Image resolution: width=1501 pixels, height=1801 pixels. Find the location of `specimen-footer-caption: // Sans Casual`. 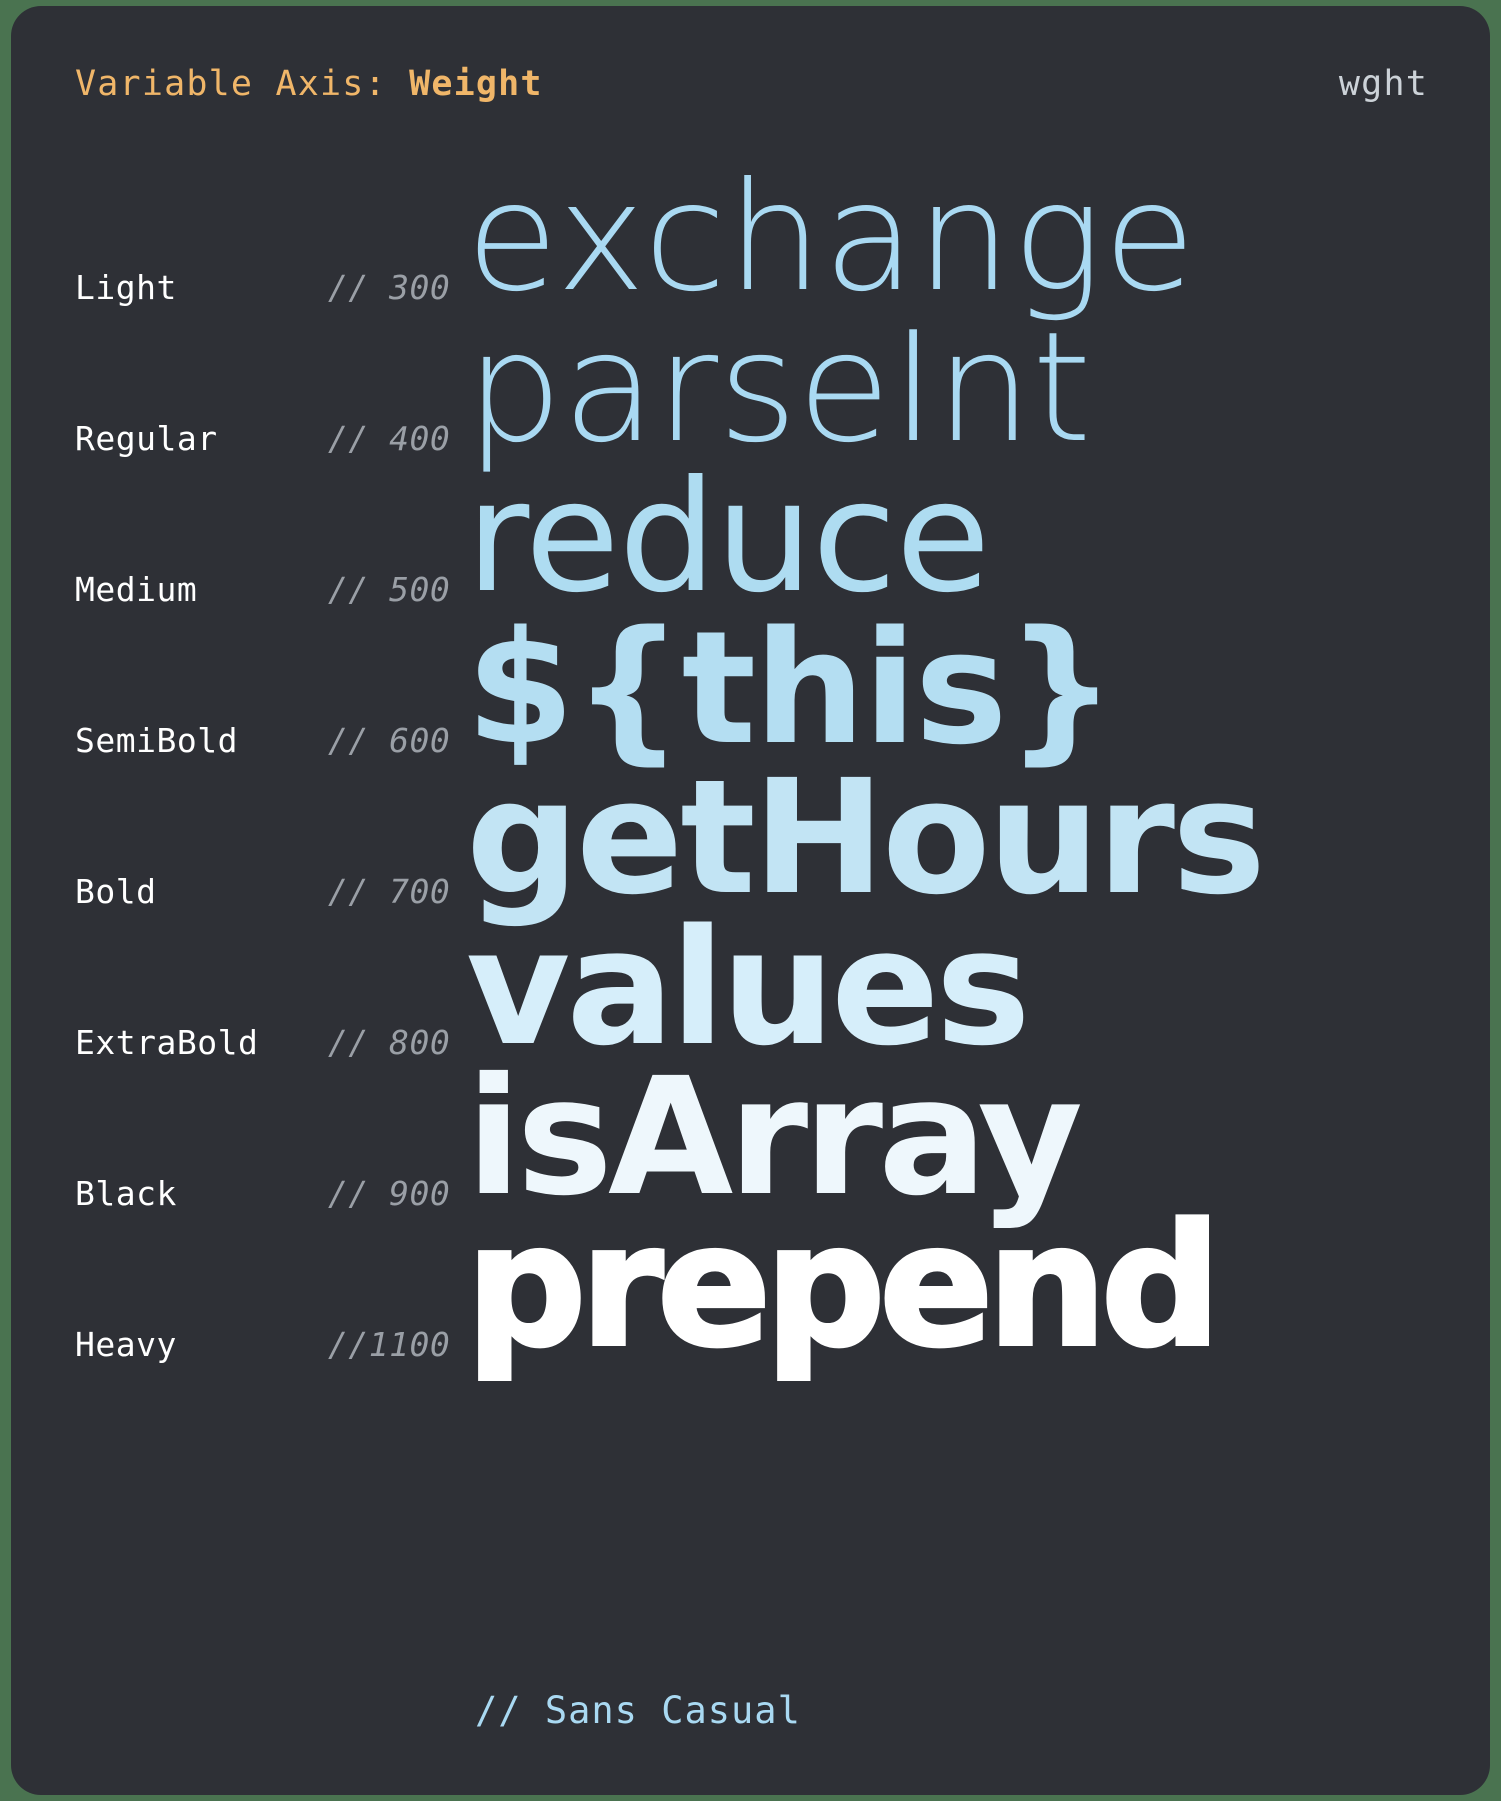

specimen-footer-caption: // Sans Casual is located at coordinates (638, 1710).